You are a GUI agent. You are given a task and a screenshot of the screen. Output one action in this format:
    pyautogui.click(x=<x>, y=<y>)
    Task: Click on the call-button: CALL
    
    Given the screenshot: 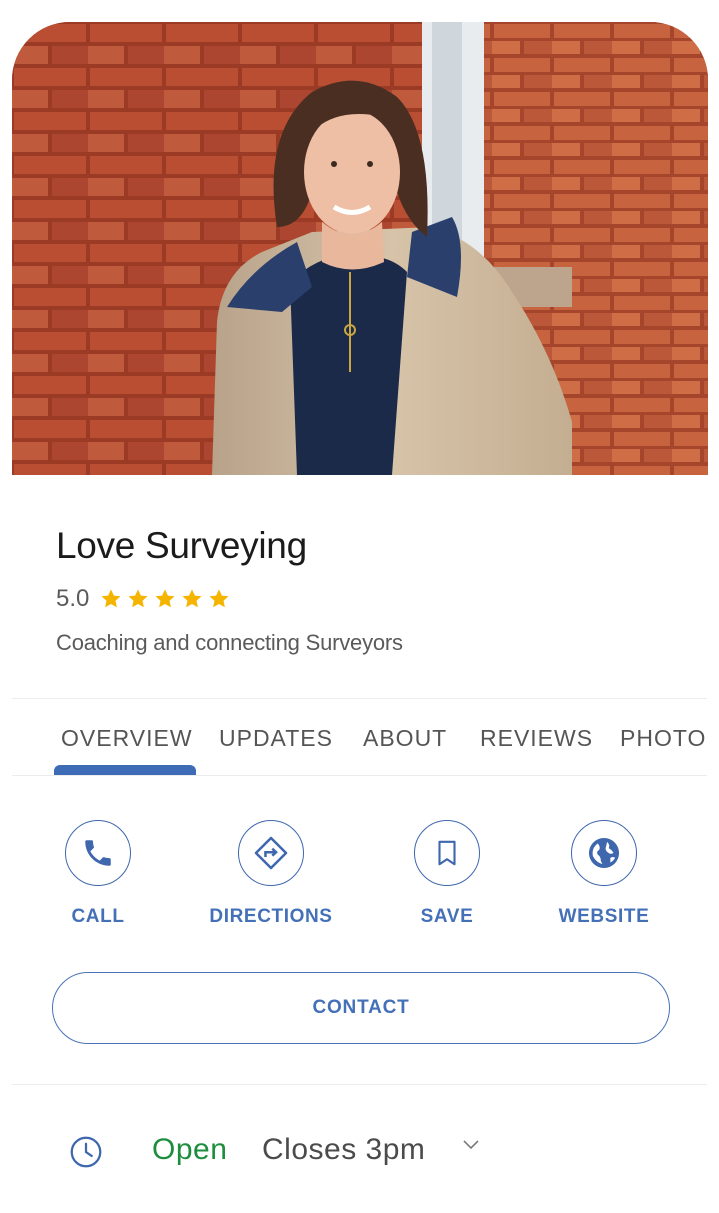 What is the action you would take?
    pyautogui.click(x=98, y=874)
    